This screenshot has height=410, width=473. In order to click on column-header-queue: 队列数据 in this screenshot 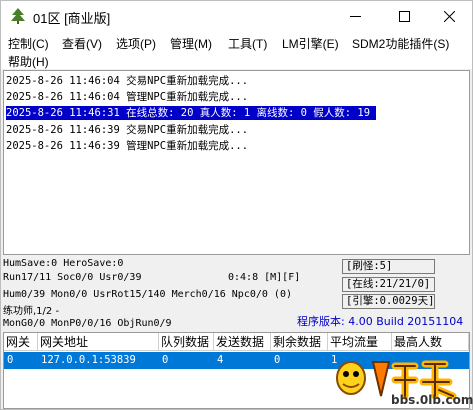, I will do `click(186, 342)`.